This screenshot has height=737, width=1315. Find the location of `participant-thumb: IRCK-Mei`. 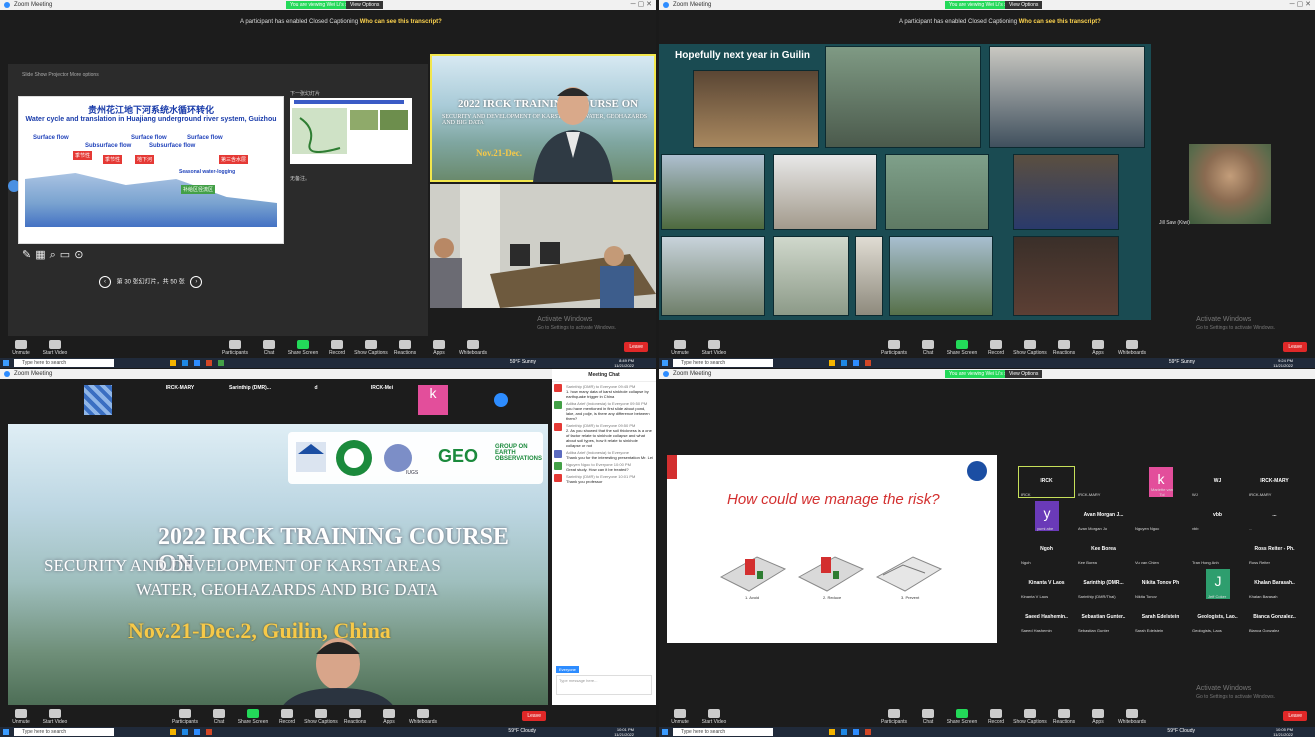

participant-thumb: IRCK-Mei is located at coordinates (382, 400).